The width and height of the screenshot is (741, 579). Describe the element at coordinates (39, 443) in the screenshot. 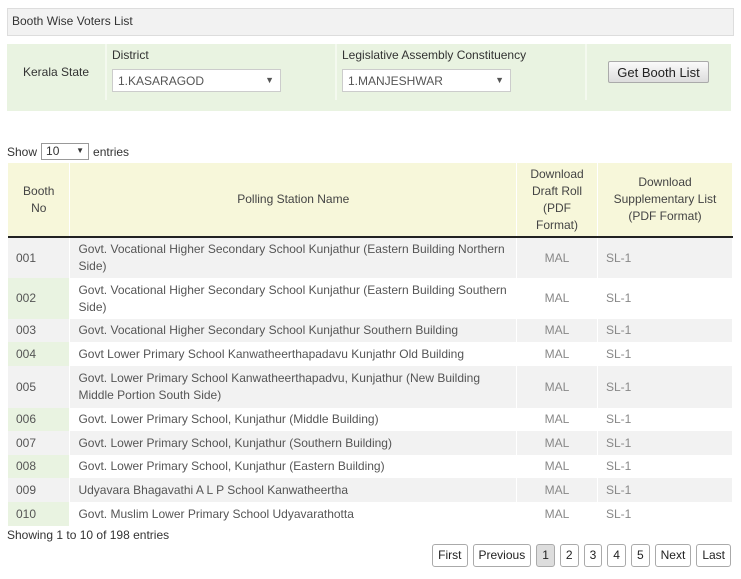

I see `booth-no: 007` at that location.